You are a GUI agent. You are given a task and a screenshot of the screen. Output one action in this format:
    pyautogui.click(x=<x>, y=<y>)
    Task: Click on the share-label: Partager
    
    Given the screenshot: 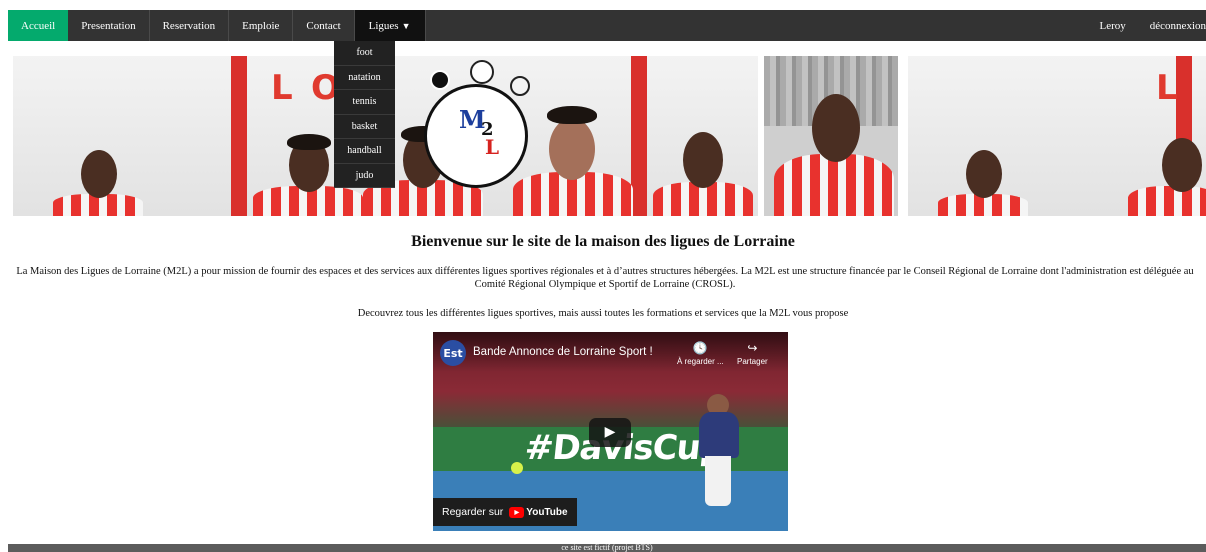 What is the action you would take?
    pyautogui.click(x=752, y=361)
    